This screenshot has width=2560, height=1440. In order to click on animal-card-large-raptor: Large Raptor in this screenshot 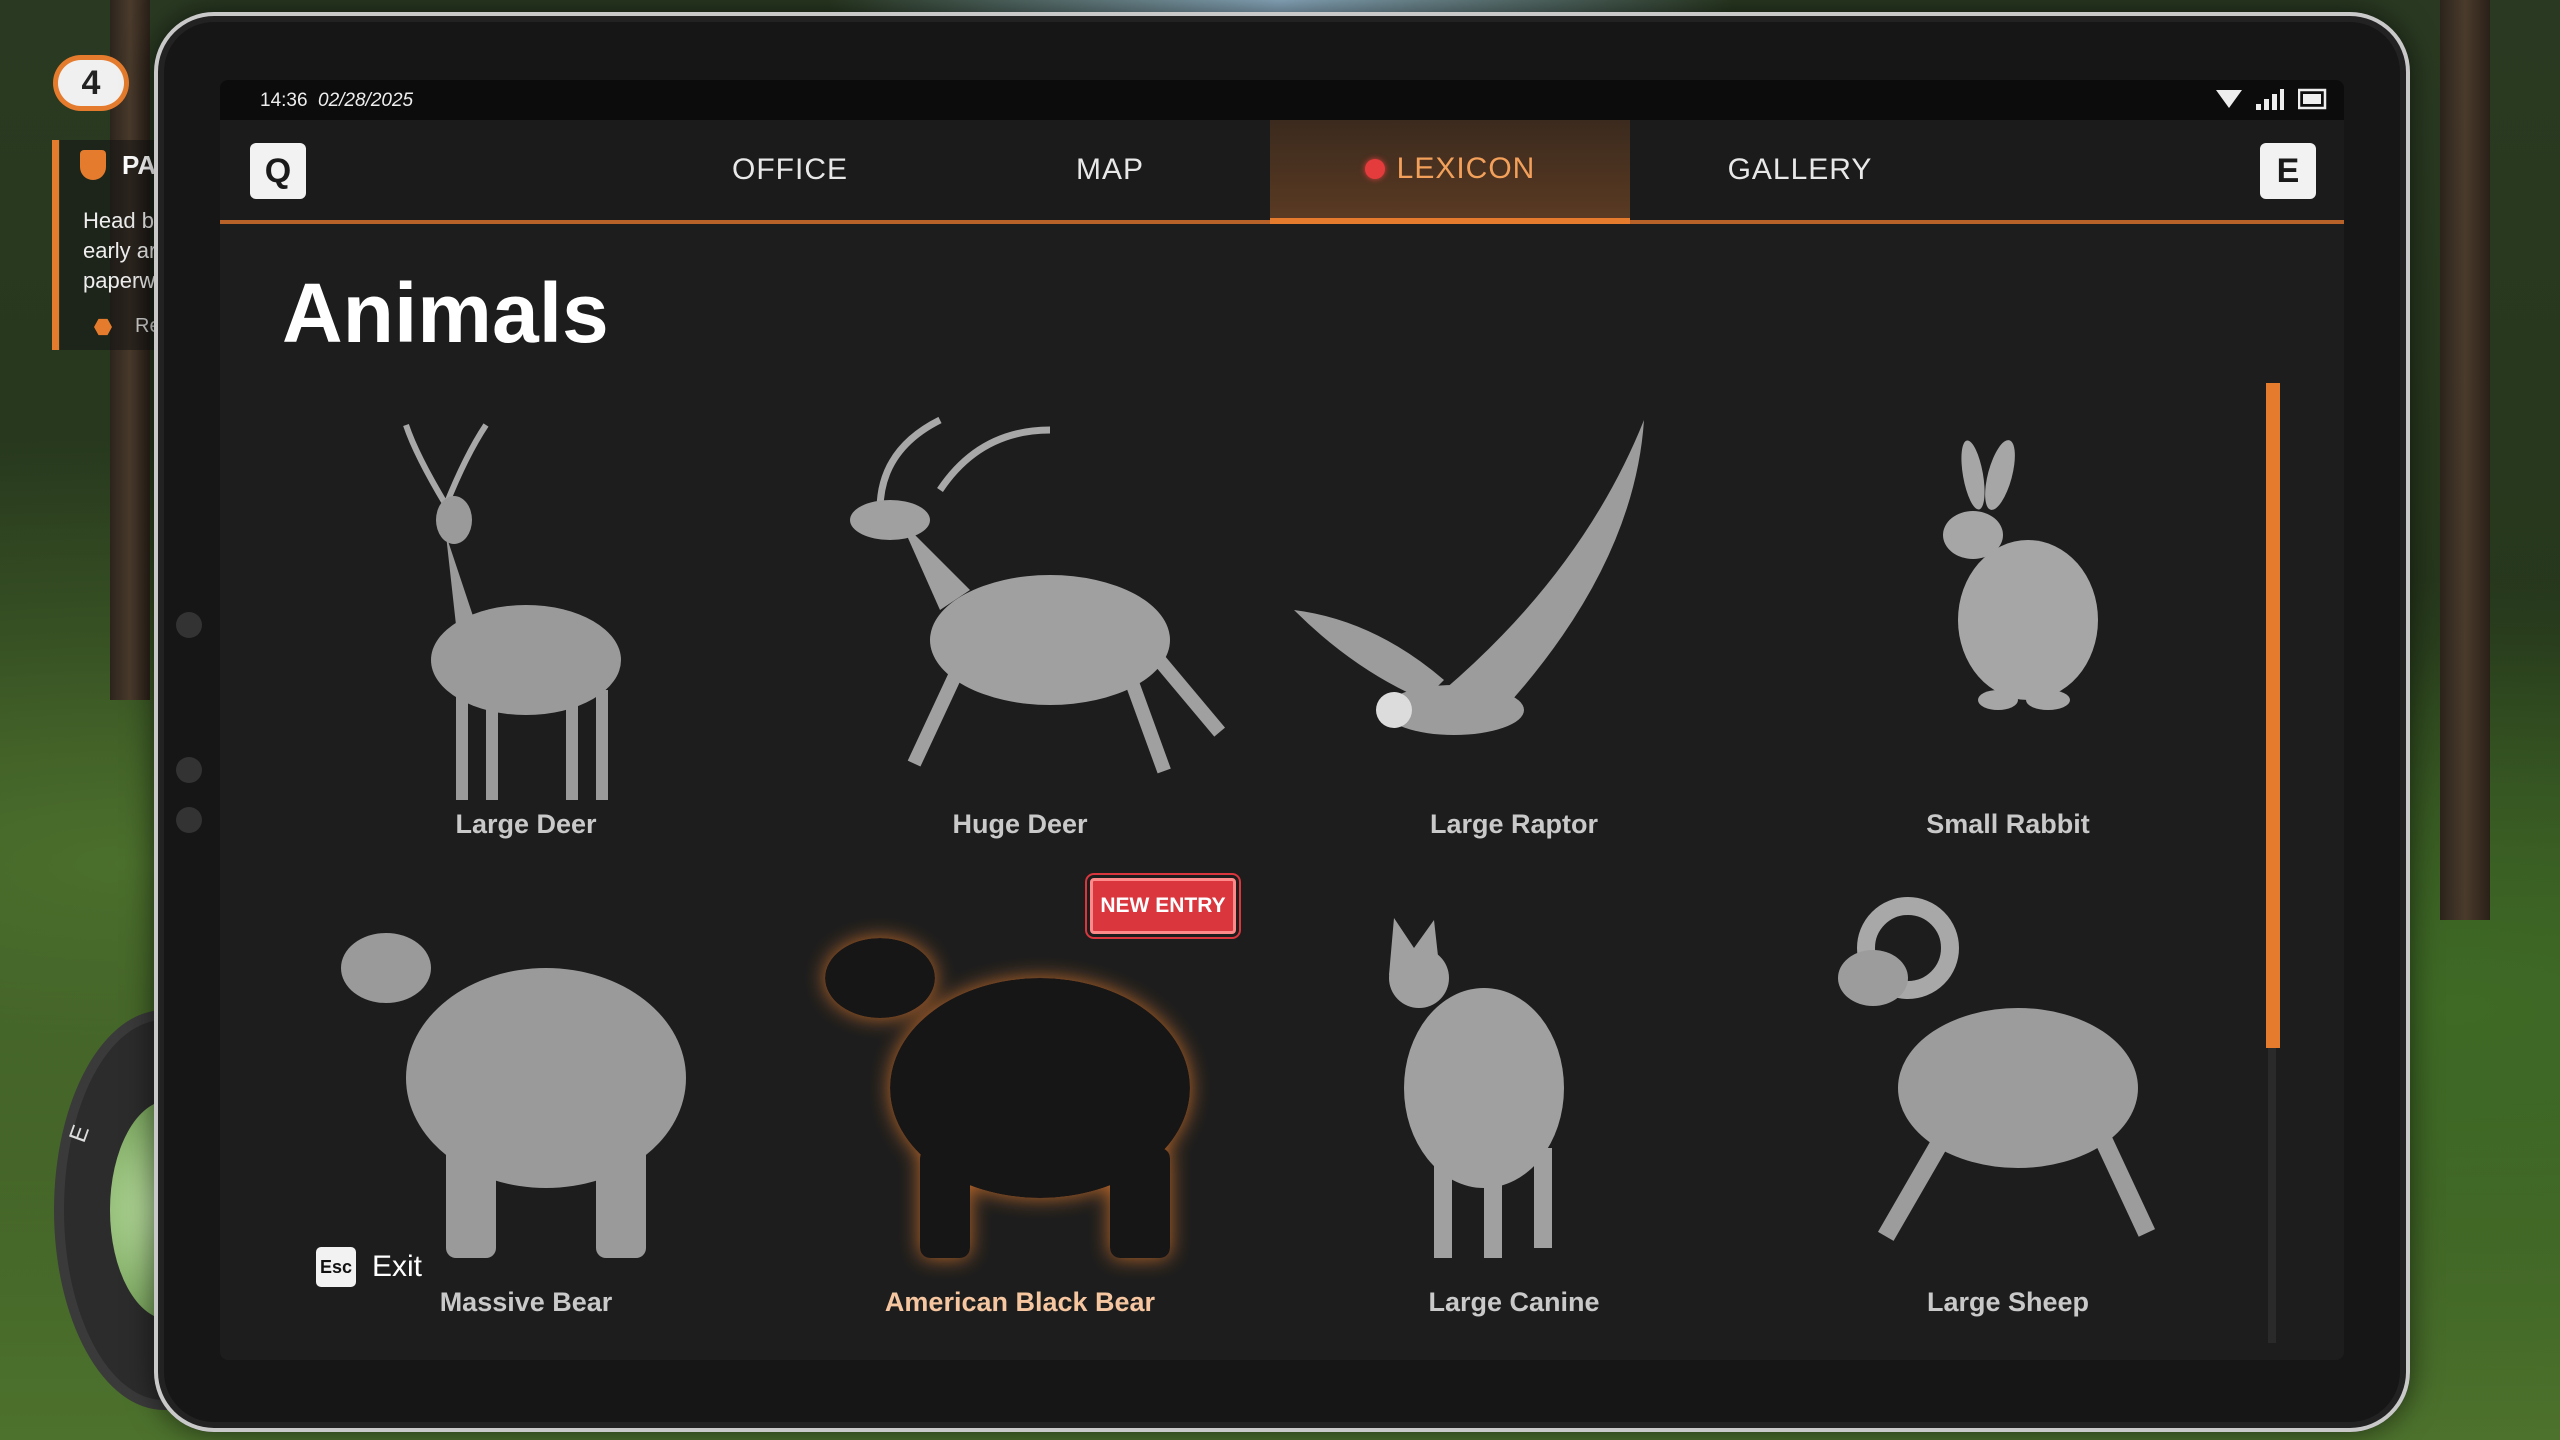, I will do `click(1514, 625)`.